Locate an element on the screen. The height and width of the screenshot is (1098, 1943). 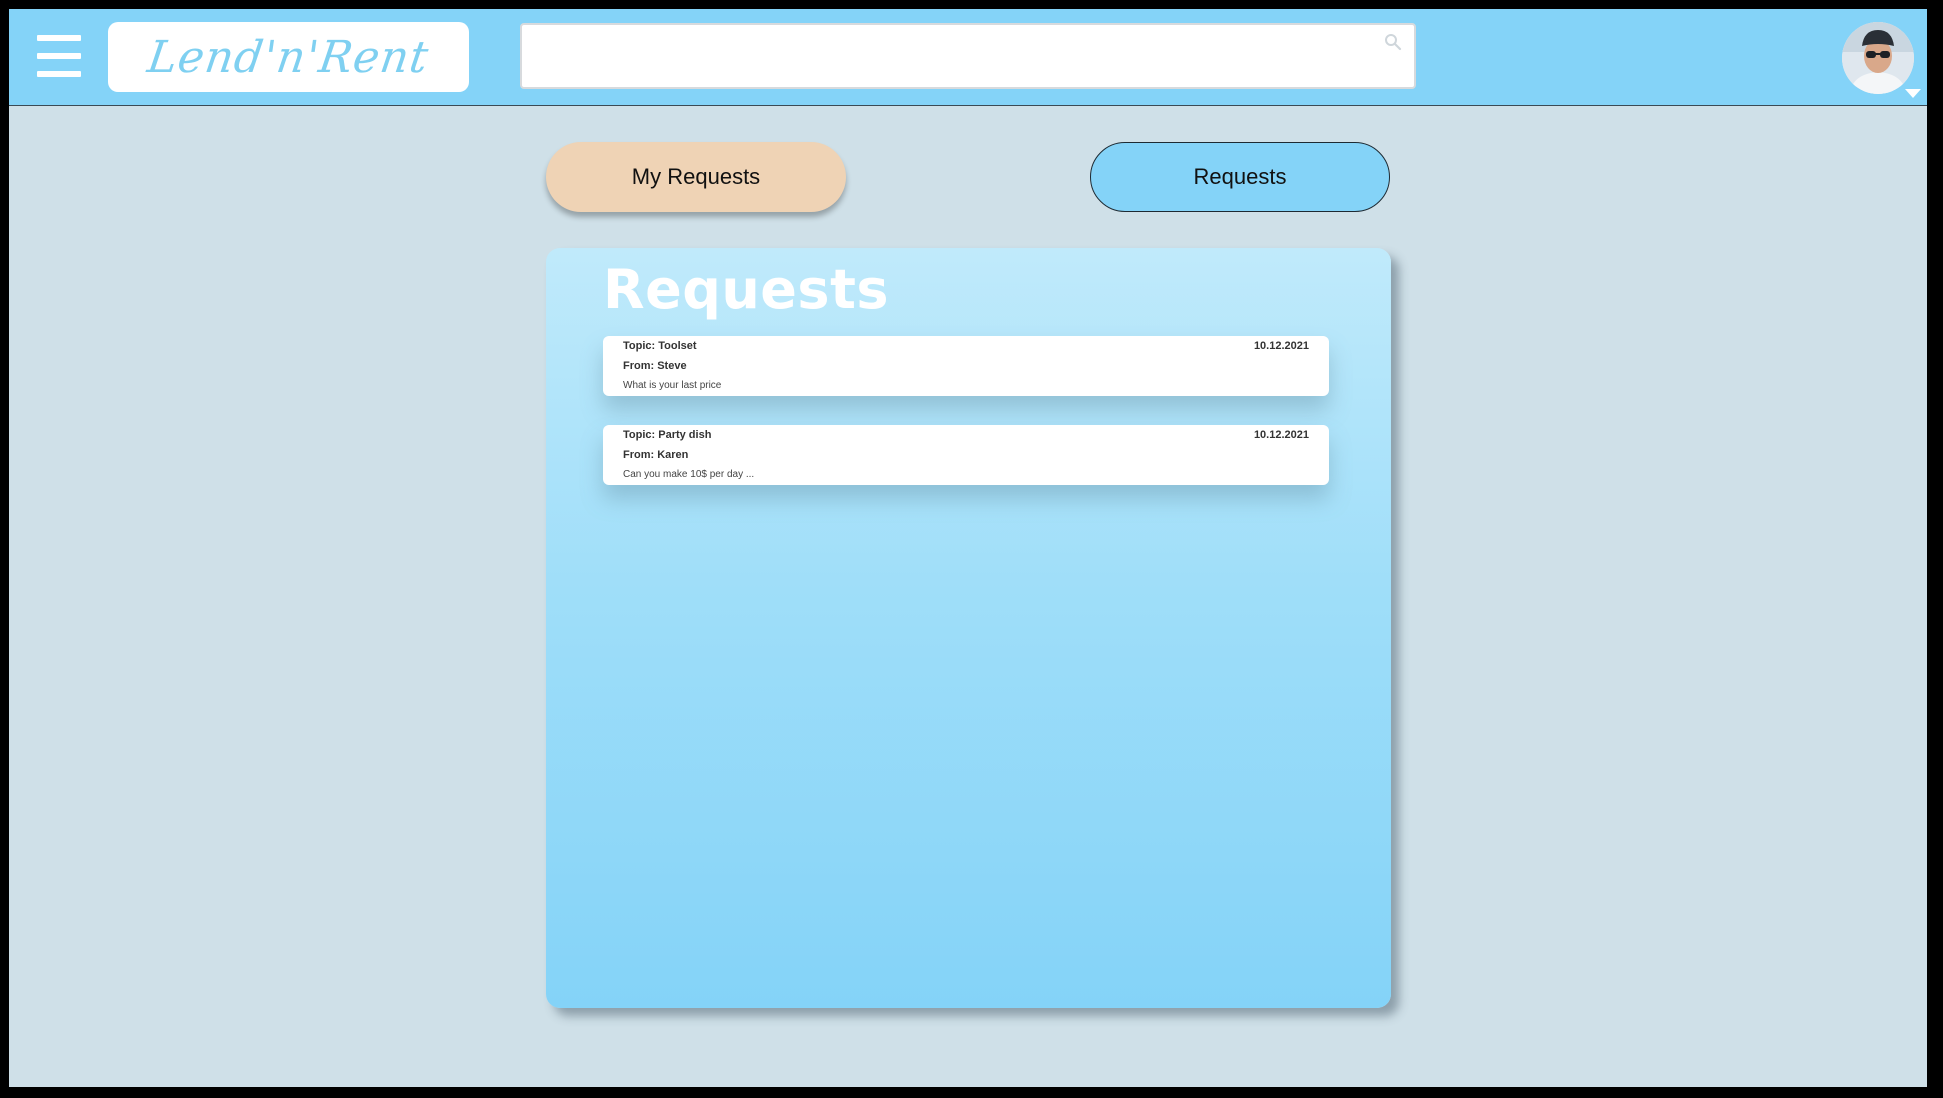
tab-my-requests: My Requests is located at coordinates (696, 177).